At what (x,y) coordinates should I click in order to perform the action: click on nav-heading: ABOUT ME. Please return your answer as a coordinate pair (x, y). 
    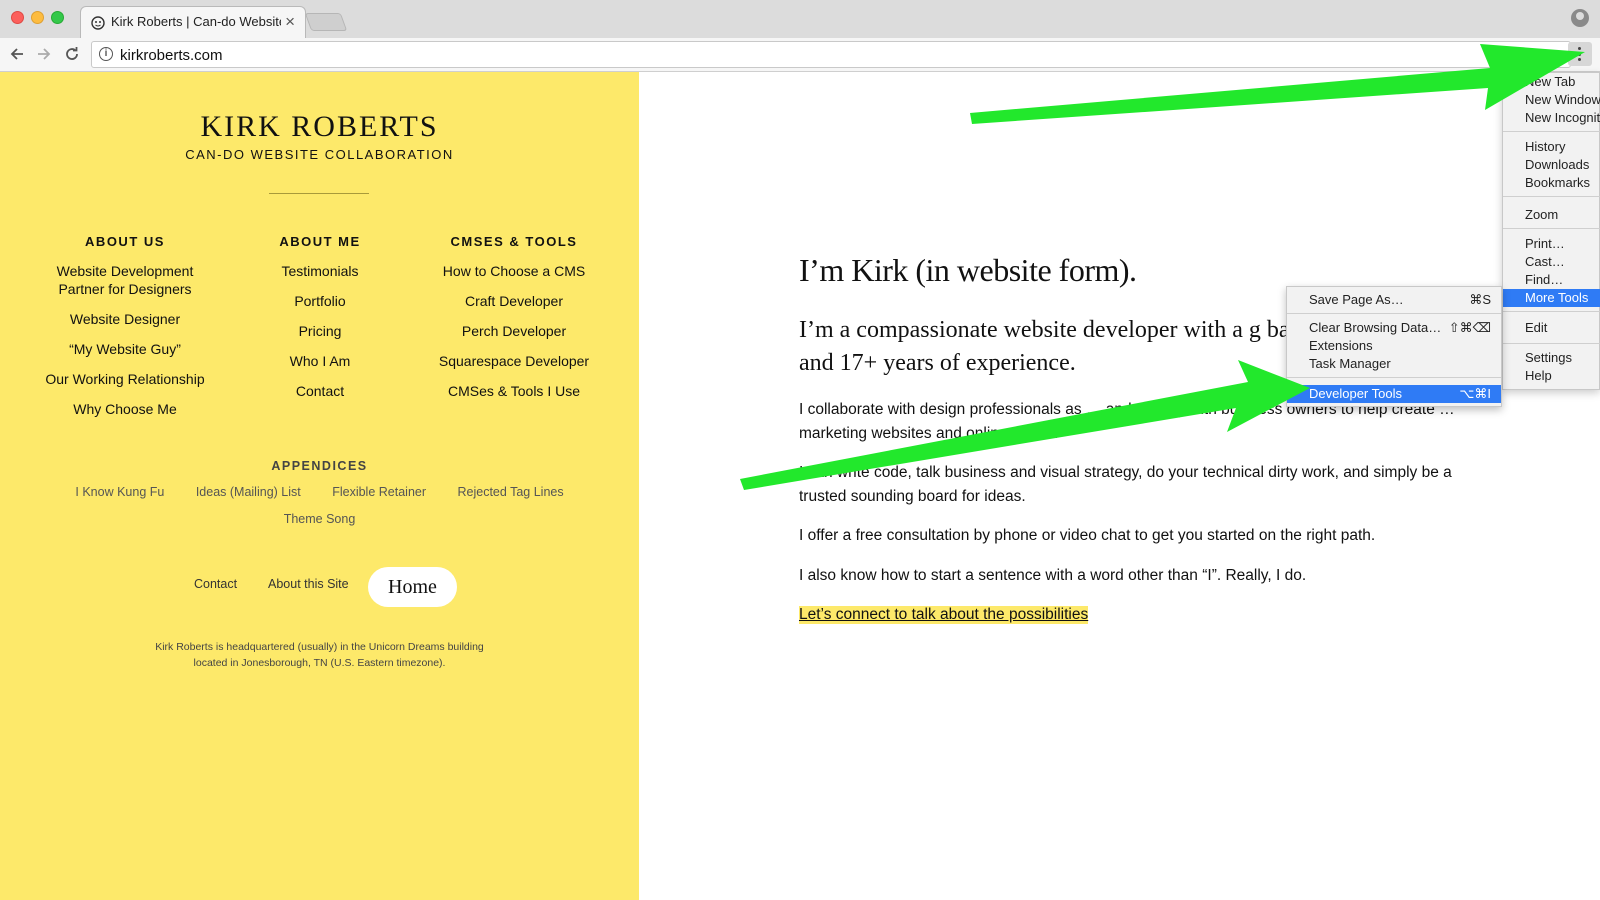
    Looking at the image, I should click on (320, 241).